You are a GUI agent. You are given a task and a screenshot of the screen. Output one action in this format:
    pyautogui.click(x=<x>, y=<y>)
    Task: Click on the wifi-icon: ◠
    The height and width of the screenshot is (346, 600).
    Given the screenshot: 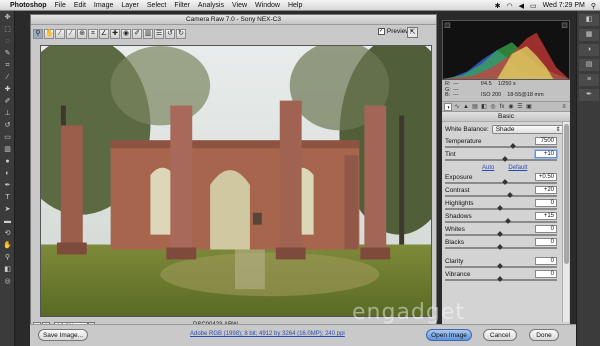 What is the action you would take?
    pyautogui.click(x=509, y=6)
    